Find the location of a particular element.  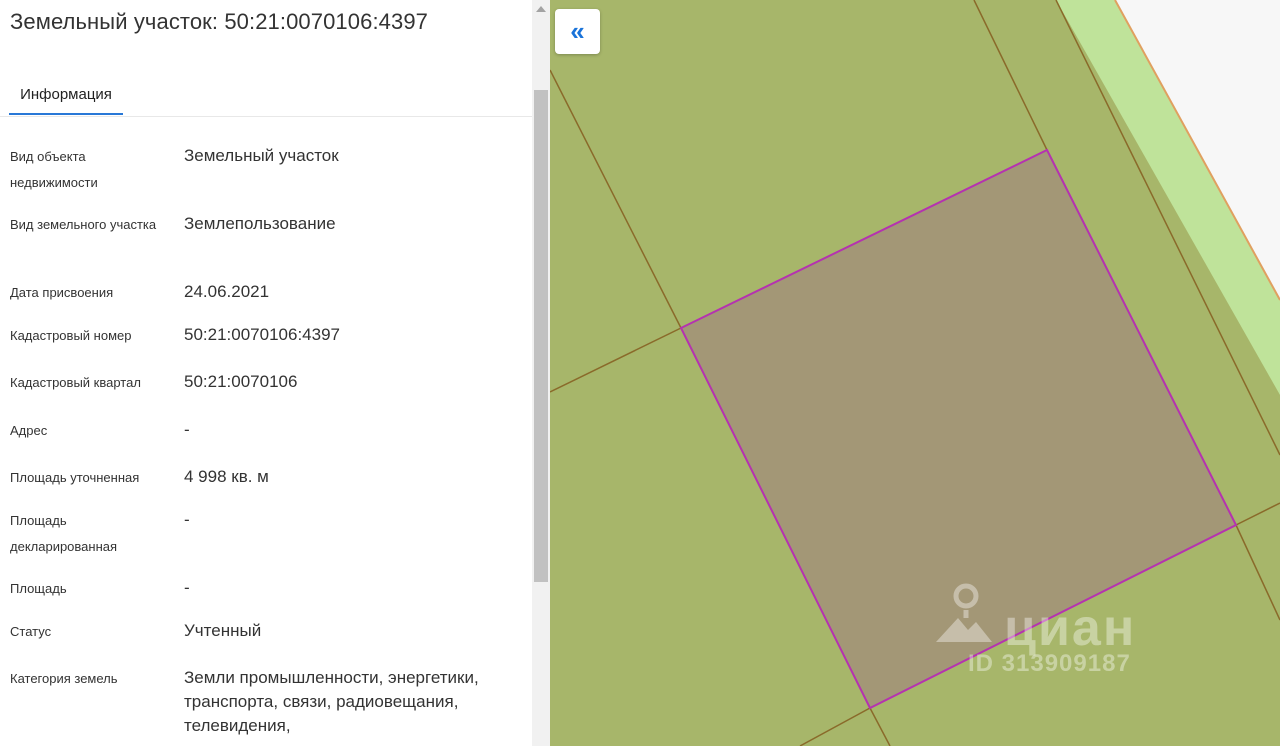

row-label: Площадь декларированная is located at coordinates (64, 533).